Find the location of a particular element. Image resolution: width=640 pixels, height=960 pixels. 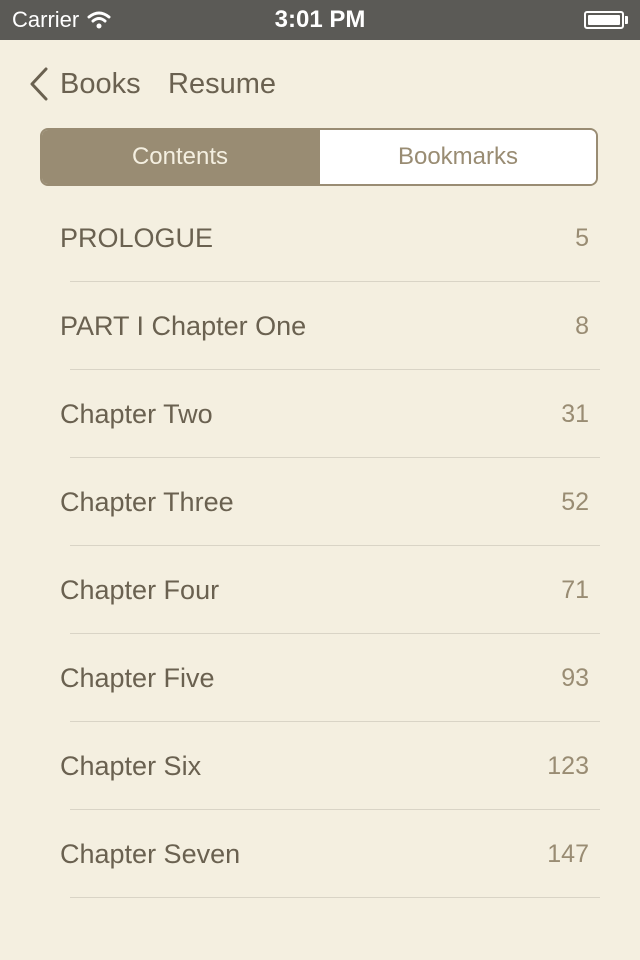

resume-button: Resume is located at coordinates (222, 84).